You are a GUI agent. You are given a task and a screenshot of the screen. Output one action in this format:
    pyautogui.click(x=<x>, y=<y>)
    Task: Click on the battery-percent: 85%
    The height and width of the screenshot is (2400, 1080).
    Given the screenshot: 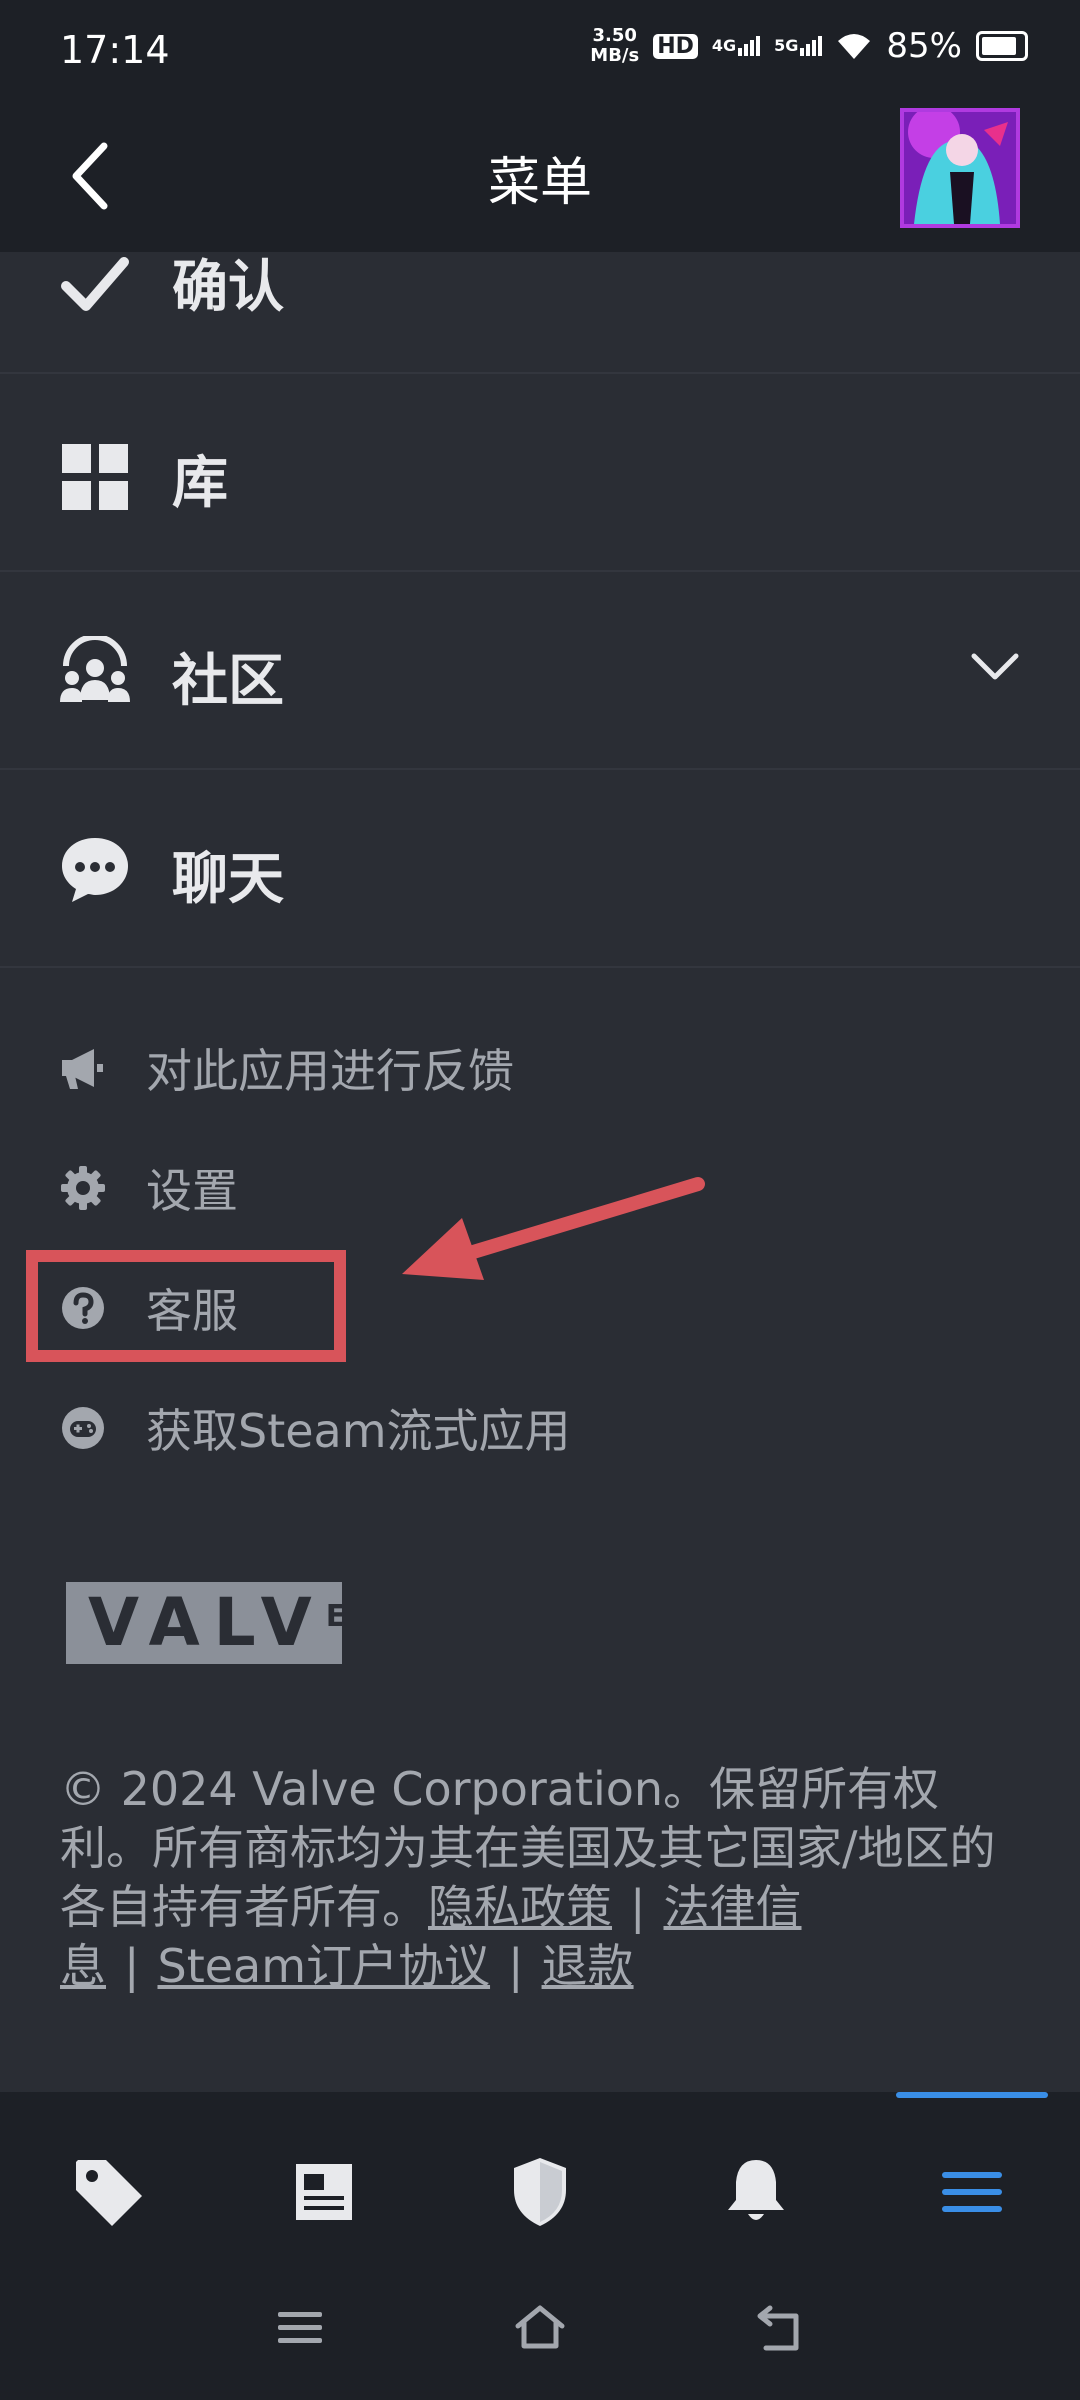 What is the action you would take?
    pyautogui.click(x=924, y=46)
    